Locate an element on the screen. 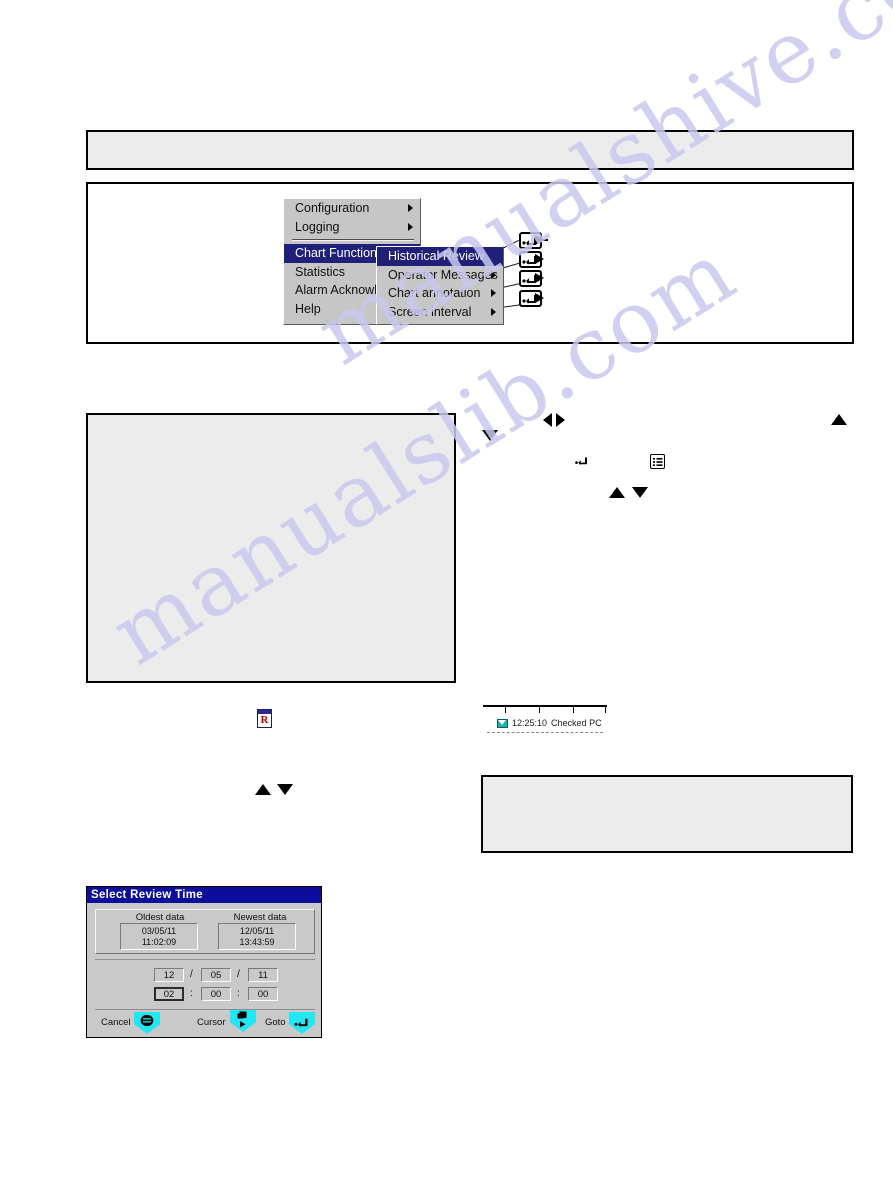 The image size is (893, 1188). minute-field: 00 is located at coordinates (216, 994).